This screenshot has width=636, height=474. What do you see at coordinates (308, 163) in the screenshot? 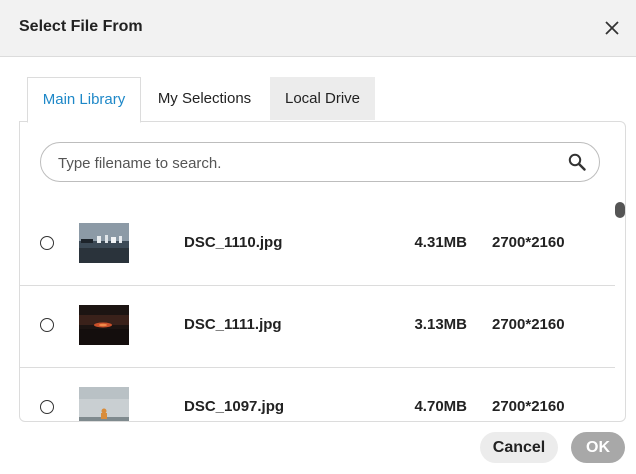
I see `search-input` at bounding box center [308, 163].